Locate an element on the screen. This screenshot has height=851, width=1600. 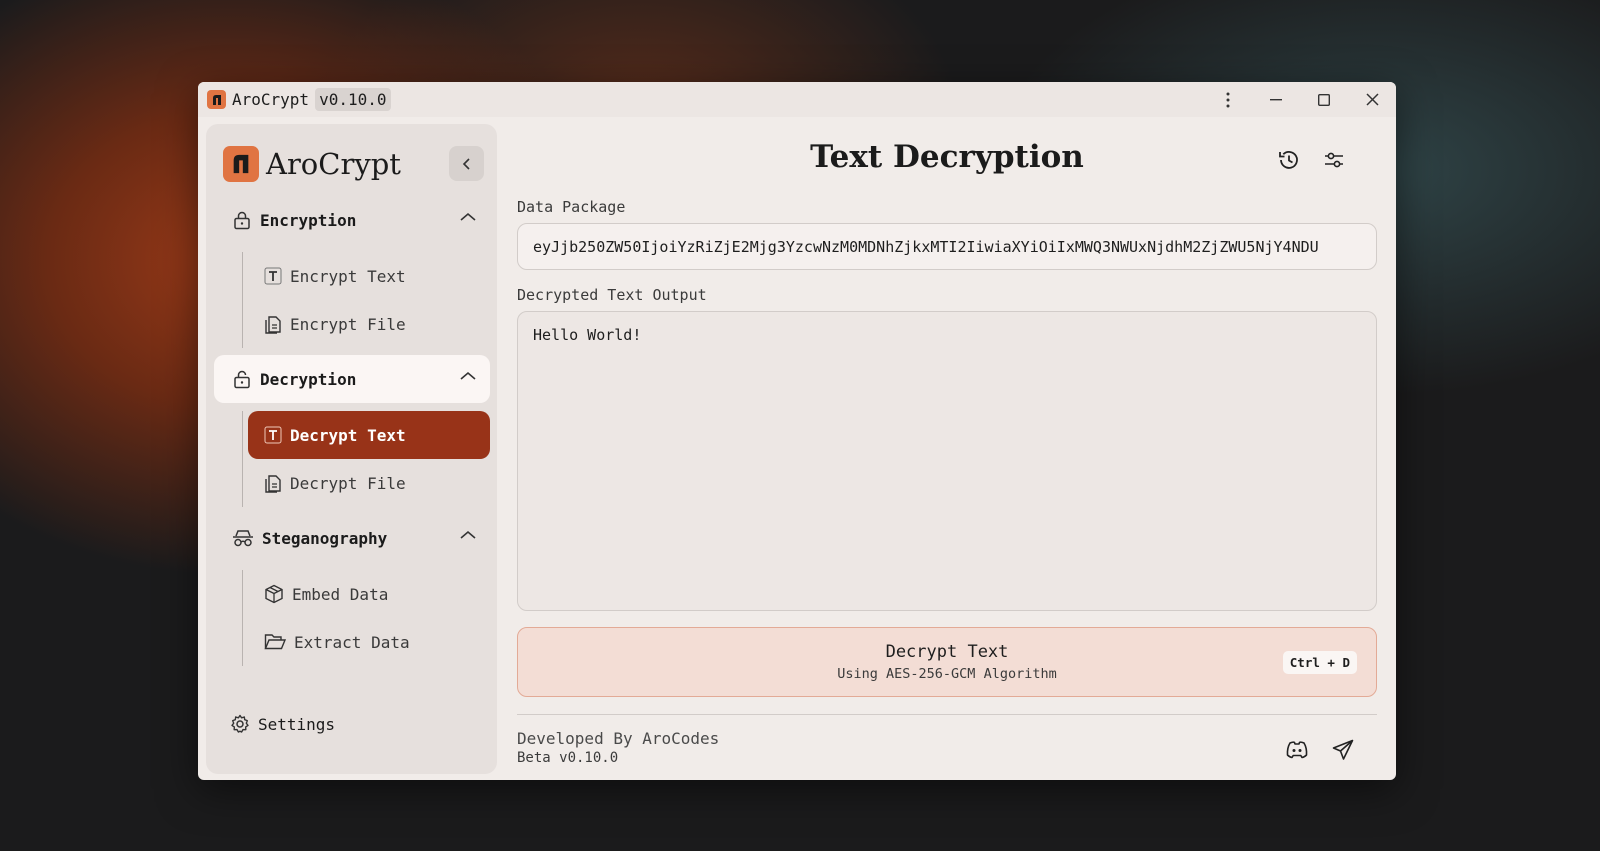
section-encryption: Encryption is located at coordinates (352, 220).